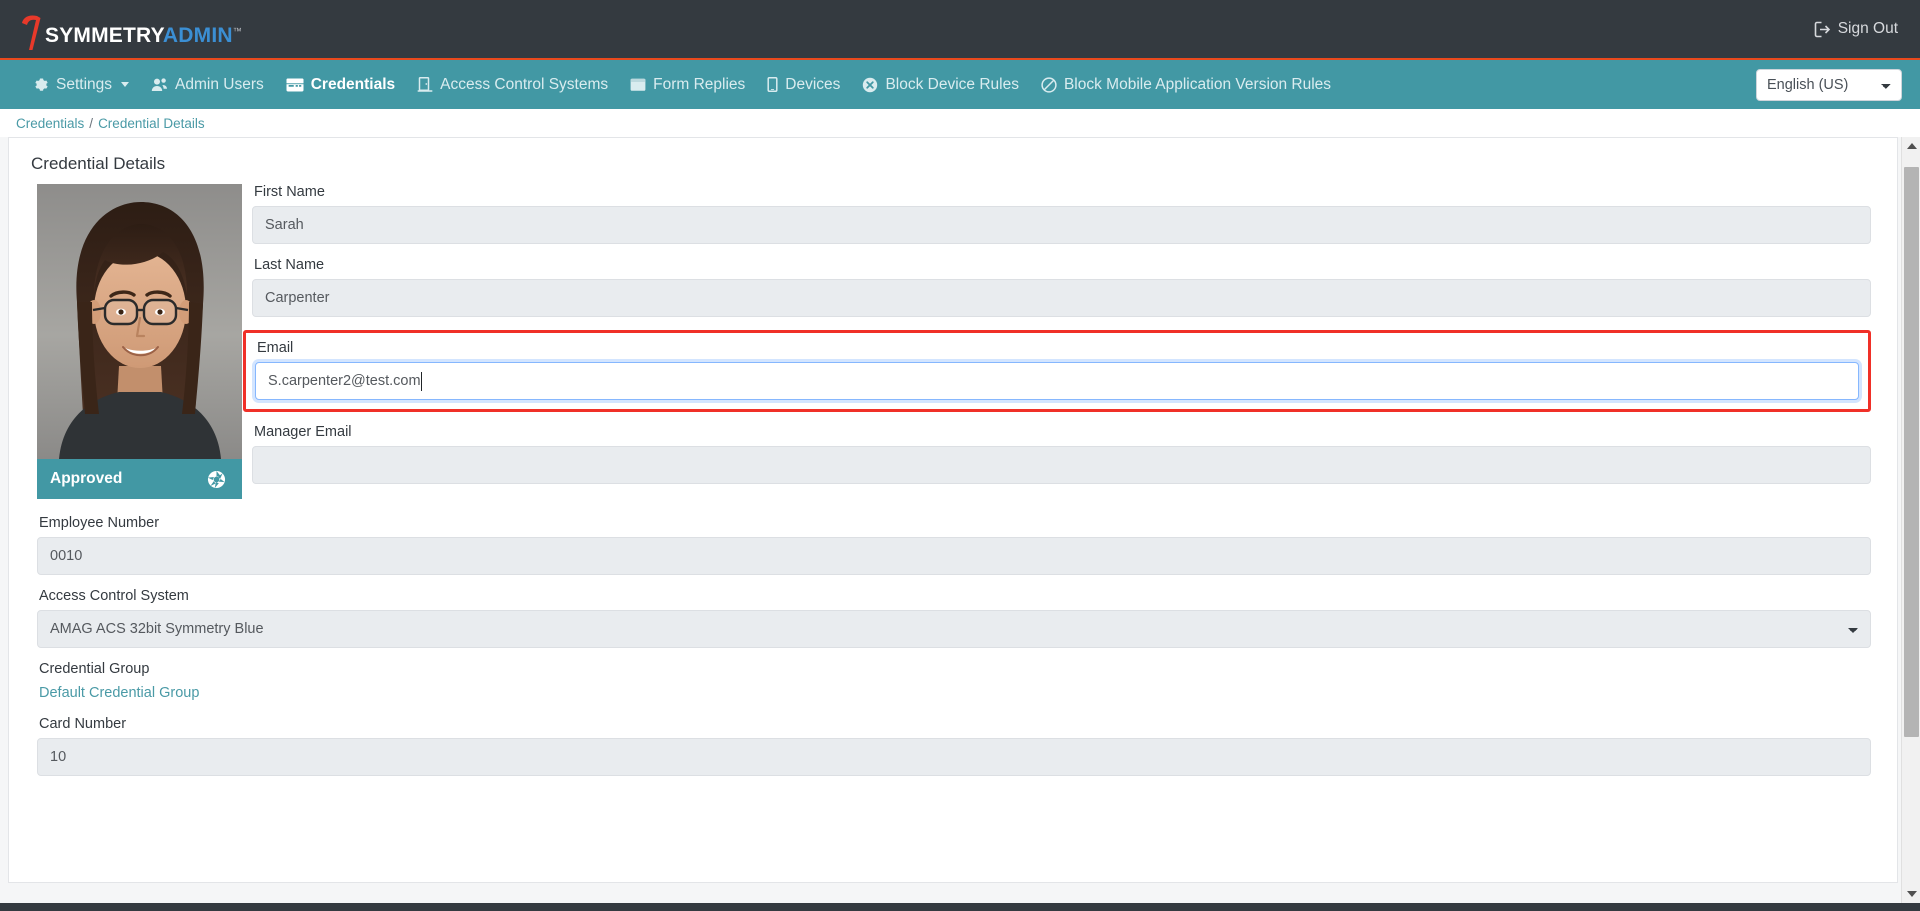 The image size is (1920, 911). Describe the element at coordinates (1911, 894) in the screenshot. I see `scroll-down-arrow-icon` at that location.